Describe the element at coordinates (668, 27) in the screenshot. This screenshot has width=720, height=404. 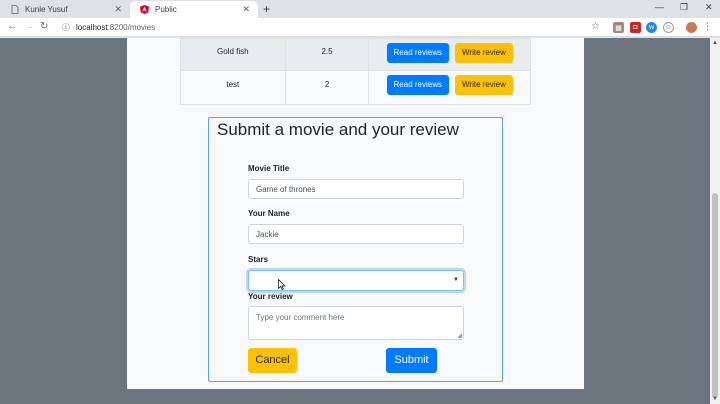
I see `extension-icon: ☺` at that location.